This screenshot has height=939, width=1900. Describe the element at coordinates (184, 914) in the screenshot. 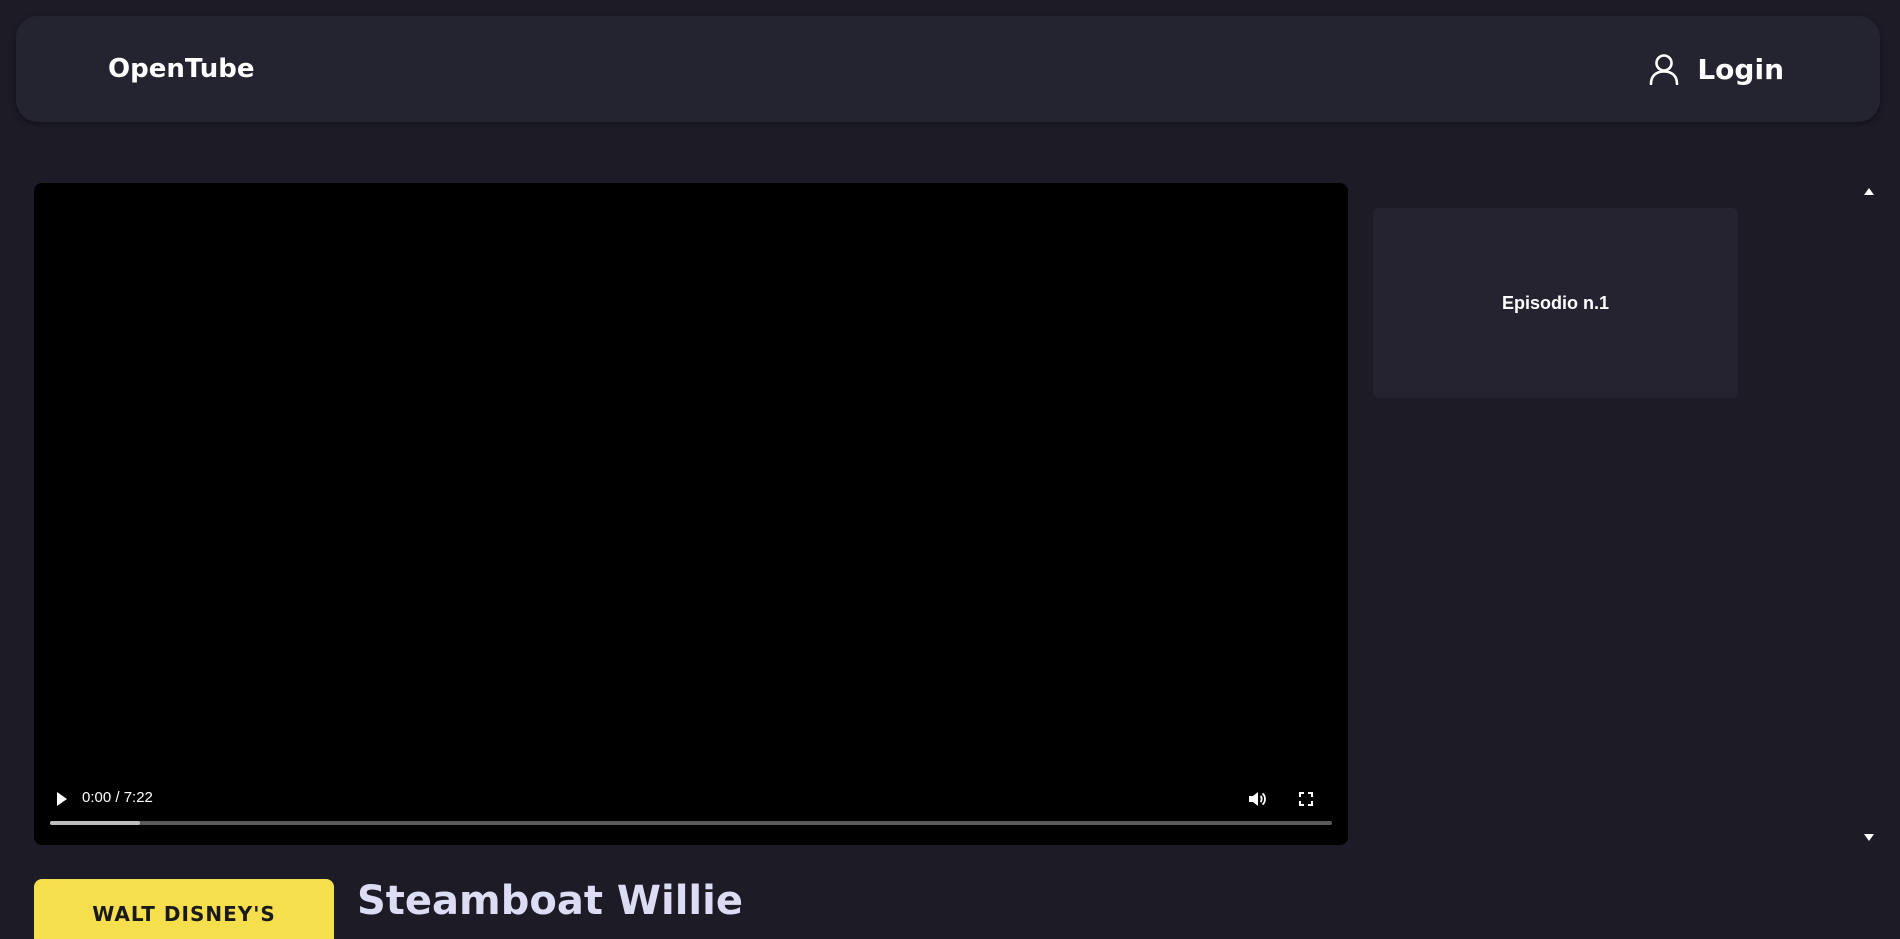

I see `poster-text: WALT DISNEY'S` at that location.